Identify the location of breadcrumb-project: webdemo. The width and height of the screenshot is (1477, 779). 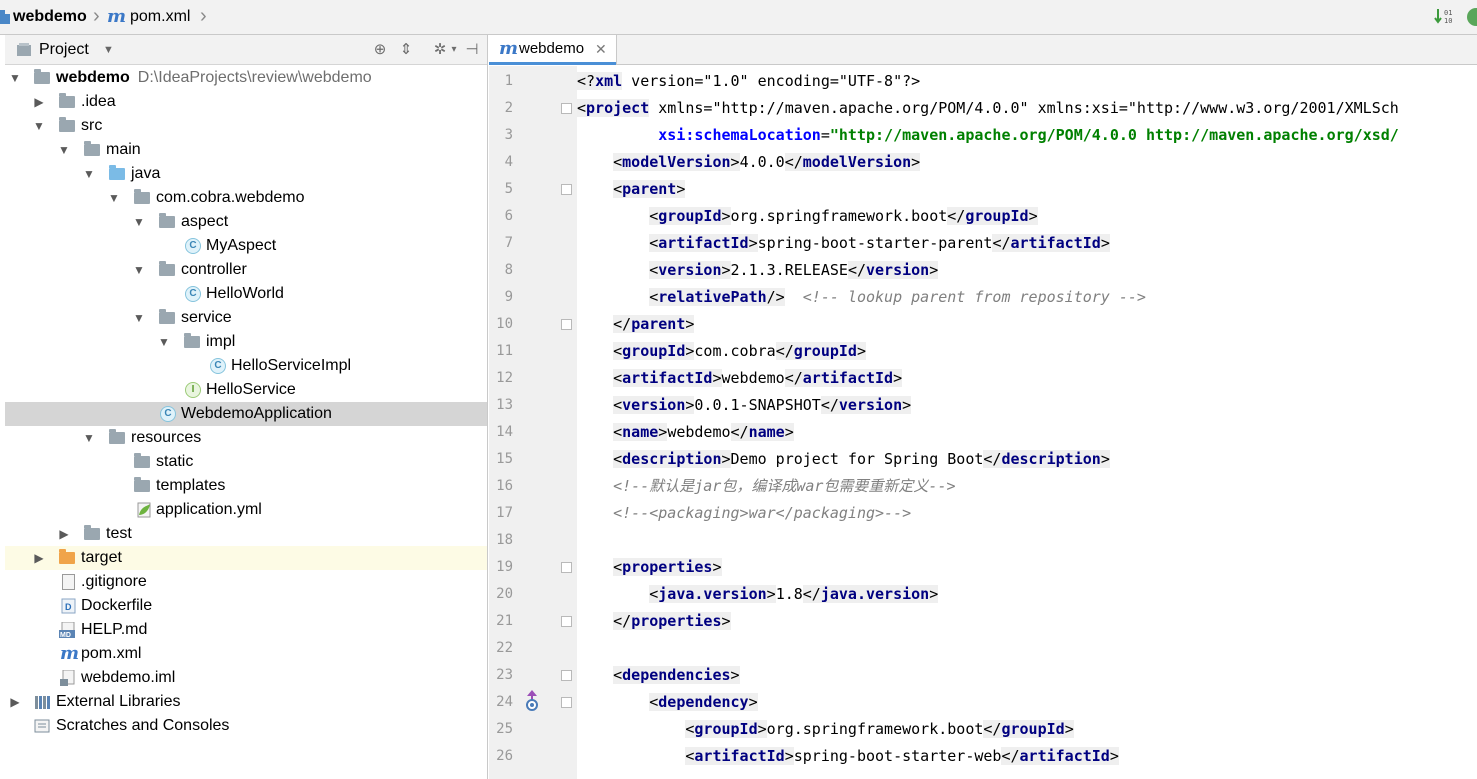
(50, 17).